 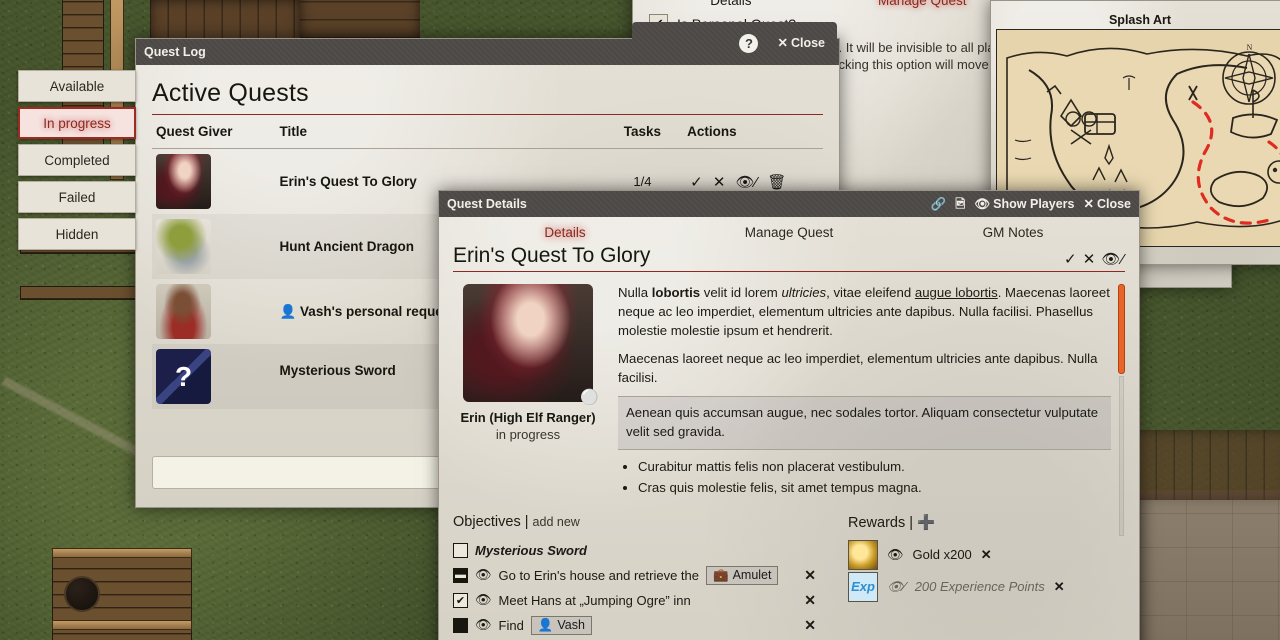 What do you see at coordinates (863, 586) in the screenshot?
I see `exp-icon: Exp` at bounding box center [863, 586].